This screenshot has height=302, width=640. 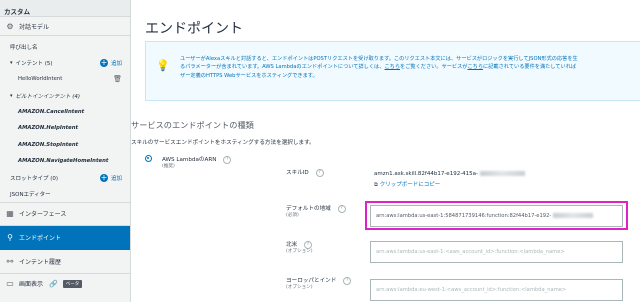 What do you see at coordinates (65, 26) in the screenshot?
I see `sidebar-item-model: ⚙ 対話モデル` at bounding box center [65, 26].